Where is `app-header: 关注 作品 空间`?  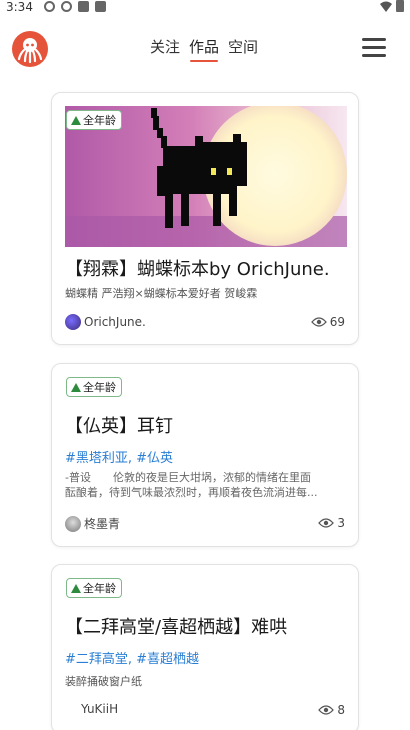
app-header: 关注 作品 空间 is located at coordinates (205, 49).